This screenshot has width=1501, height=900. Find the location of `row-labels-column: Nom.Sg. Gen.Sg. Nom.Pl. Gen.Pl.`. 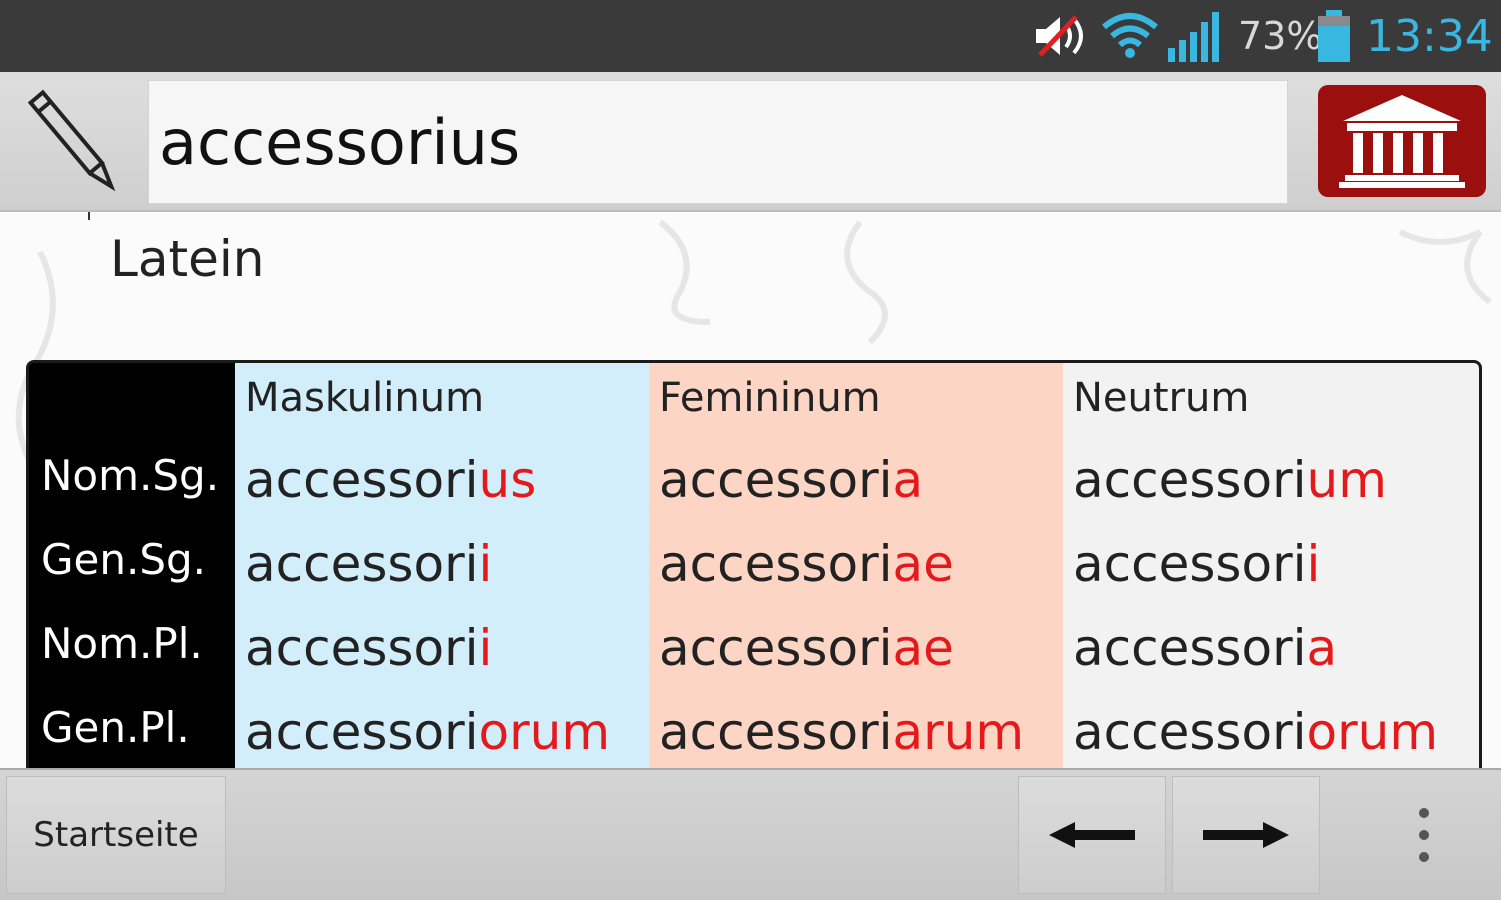

row-labels-column: Nom.Sg. Gen.Sg. Nom.Pl. Gen.Pl. is located at coordinates (132, 565).